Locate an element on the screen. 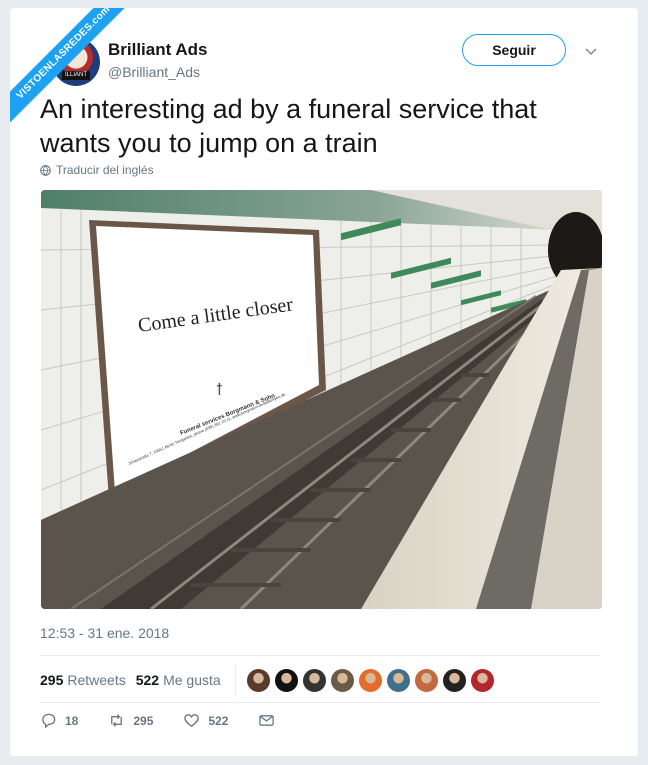  heart-icon is located at coordinates (192, 720).